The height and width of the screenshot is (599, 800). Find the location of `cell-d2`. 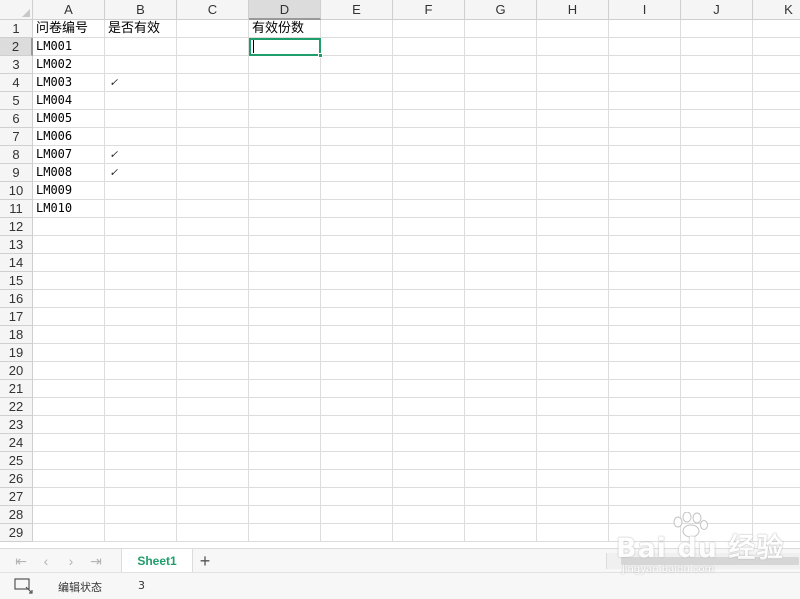

cell-d2 is located at coordinates (286, 48).